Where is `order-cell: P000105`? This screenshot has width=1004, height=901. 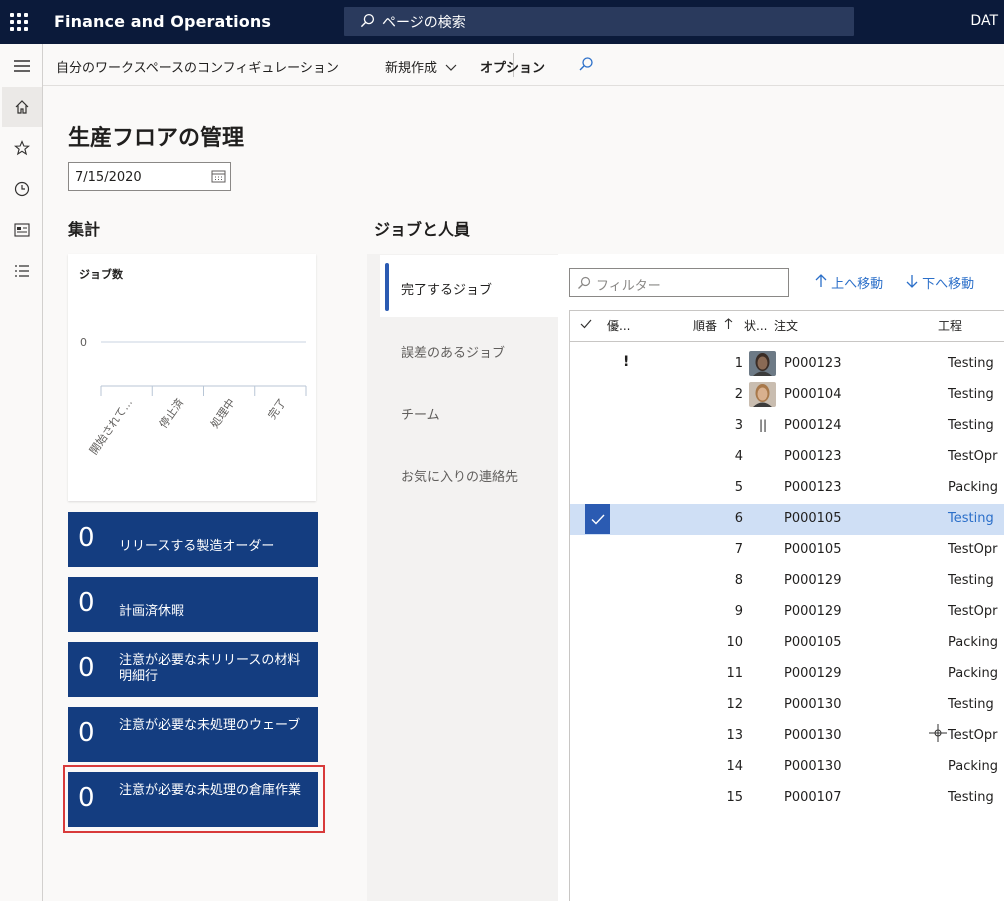
order-cell: P000105 is located at coordinates (813, 642).